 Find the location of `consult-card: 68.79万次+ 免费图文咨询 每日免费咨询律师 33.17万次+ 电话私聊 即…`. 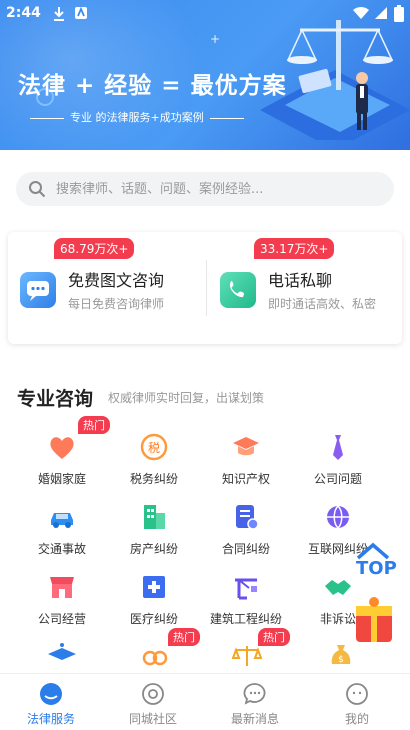

consult-card: 68.79万次+ 免费图文咨询 每日免费咨询律师 33.17万次+ 电话私聊 即… is located at coordinates (205, 288).